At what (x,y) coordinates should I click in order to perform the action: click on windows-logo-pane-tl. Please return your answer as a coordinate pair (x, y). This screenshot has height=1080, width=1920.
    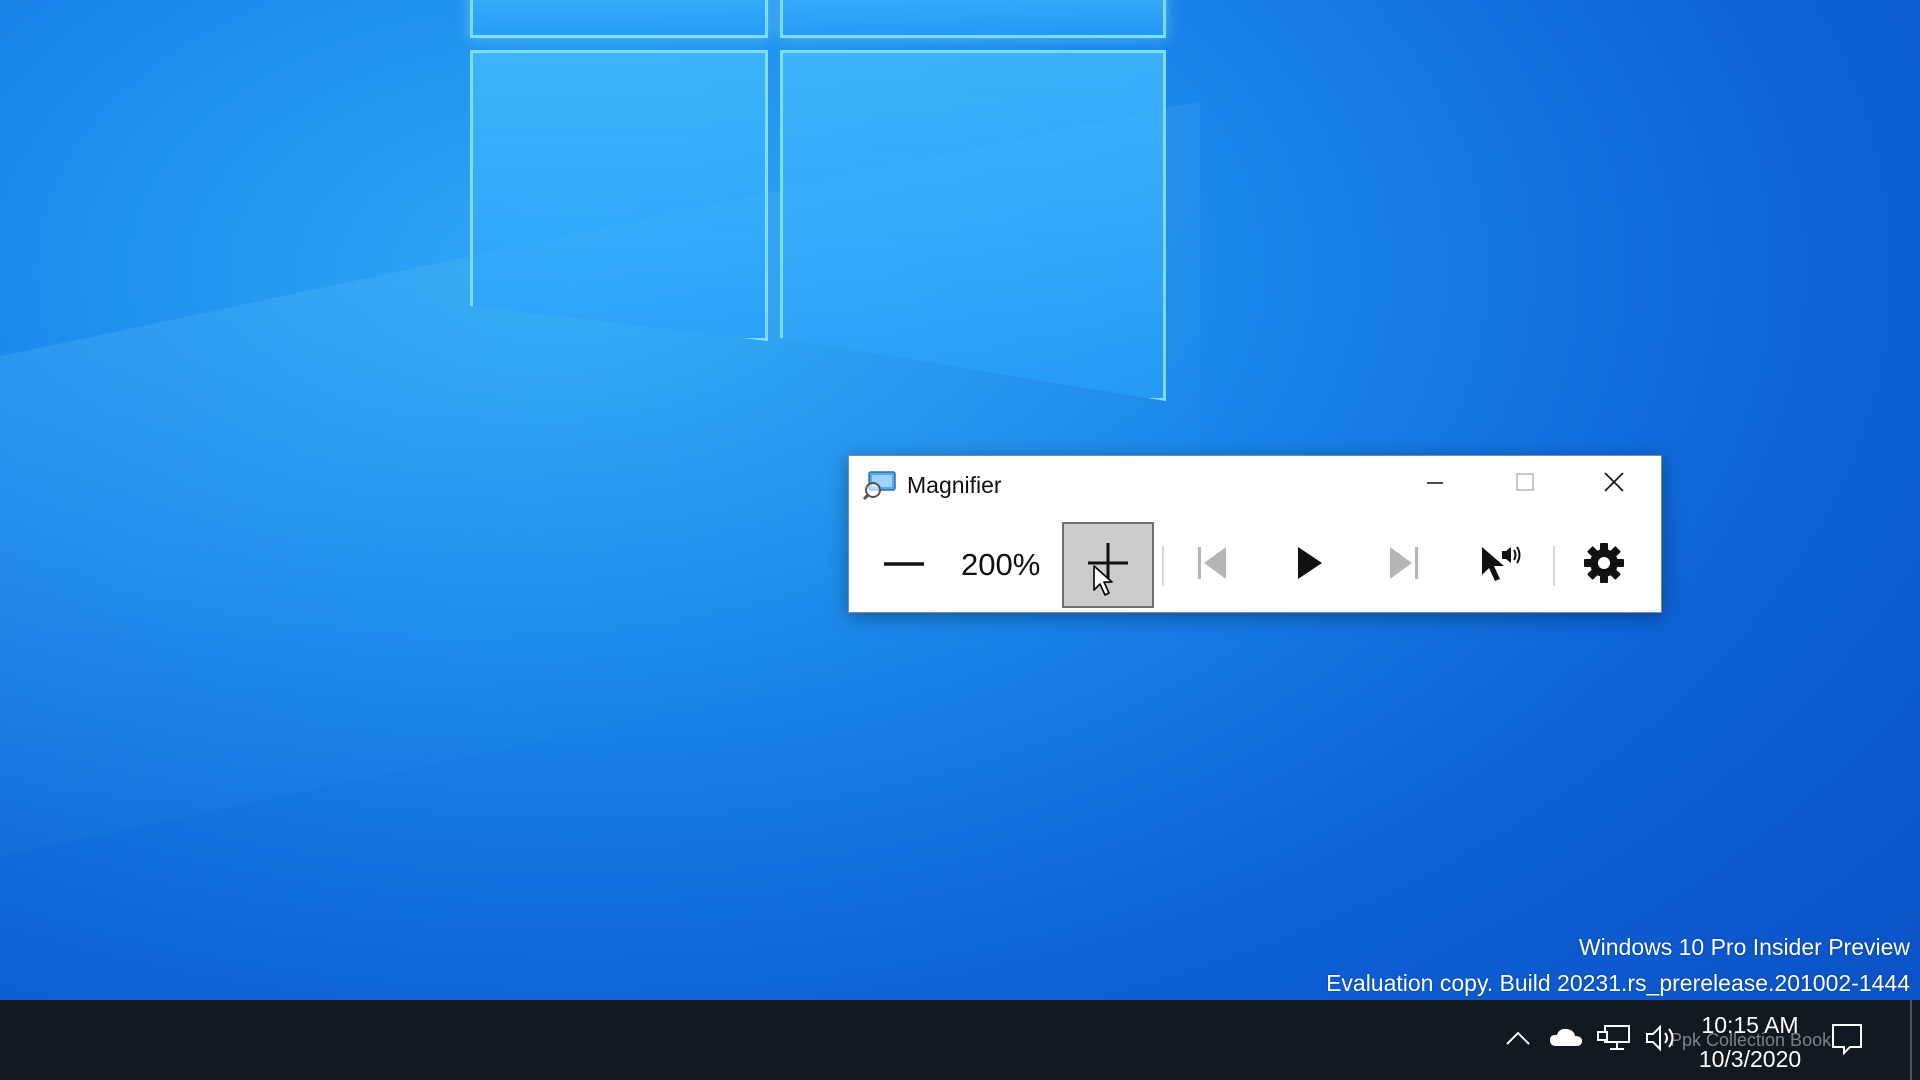
    Looking at the image, I should click on (619, 19).